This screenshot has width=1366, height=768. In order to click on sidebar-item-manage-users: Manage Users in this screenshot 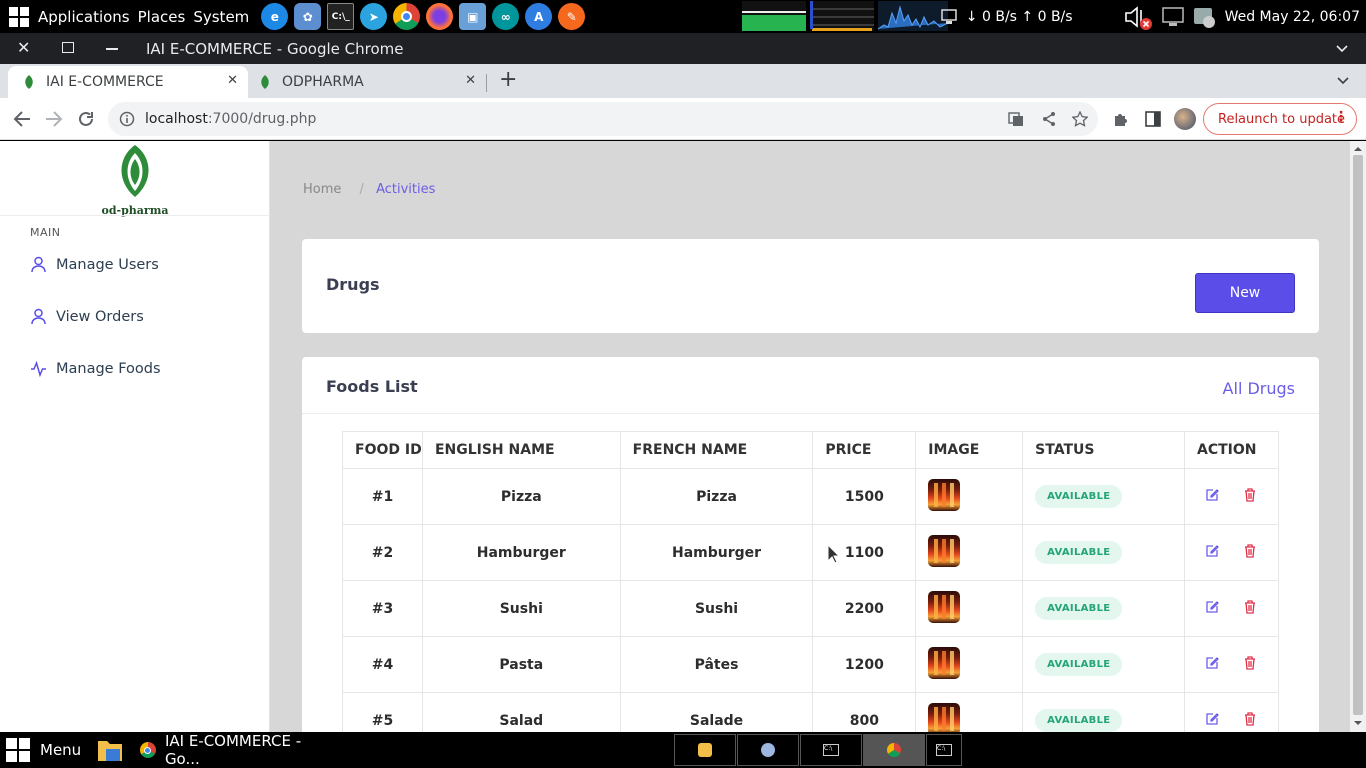, I will do `click(94, 264)`.